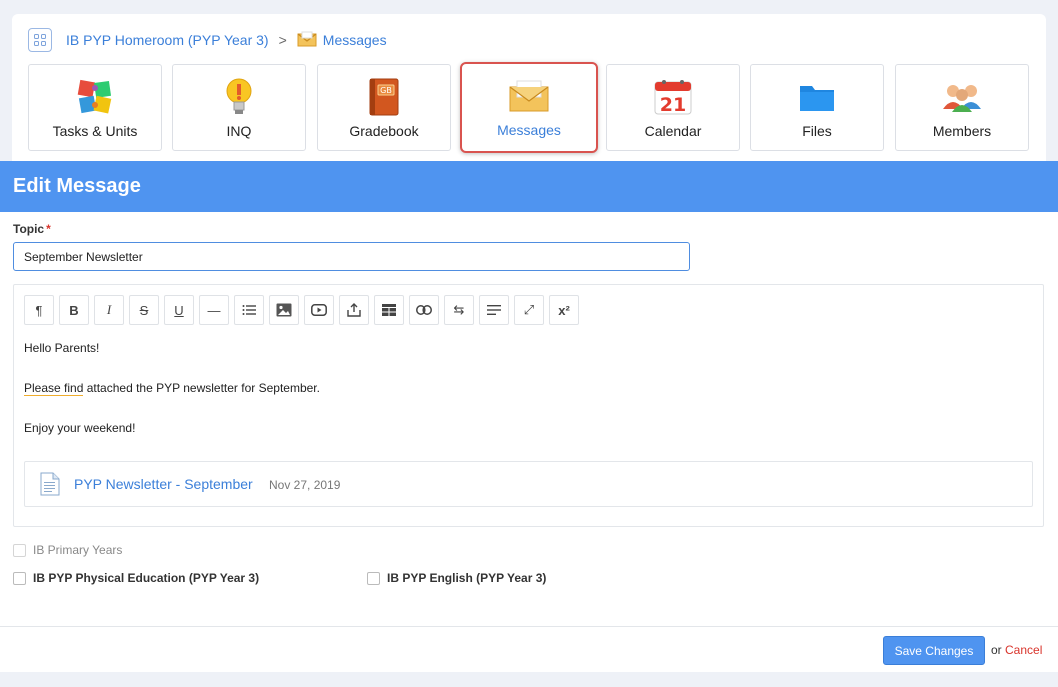  What do you see at coordinates (389, 310) in the screenshot?
I see `table-icon` at bounding box center [389, 310].